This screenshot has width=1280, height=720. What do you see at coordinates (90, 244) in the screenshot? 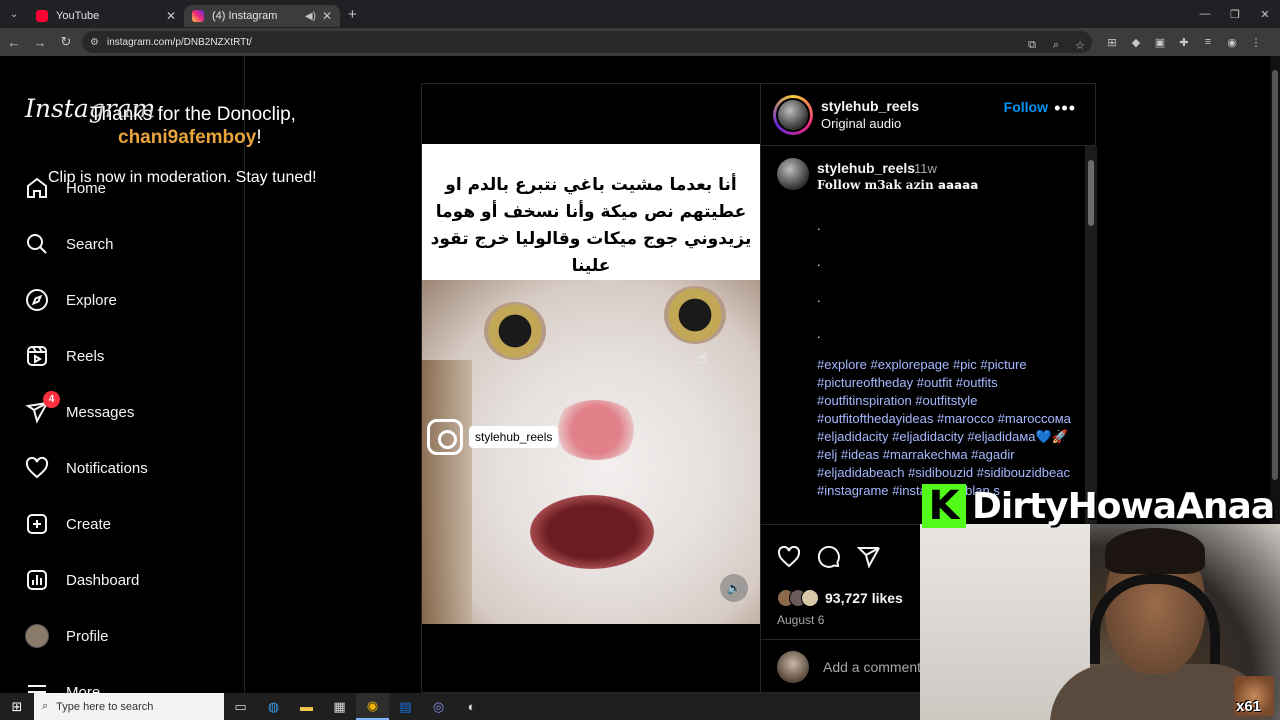
I see `sidebar-item-label: Search` at bounding box center [90, 244].